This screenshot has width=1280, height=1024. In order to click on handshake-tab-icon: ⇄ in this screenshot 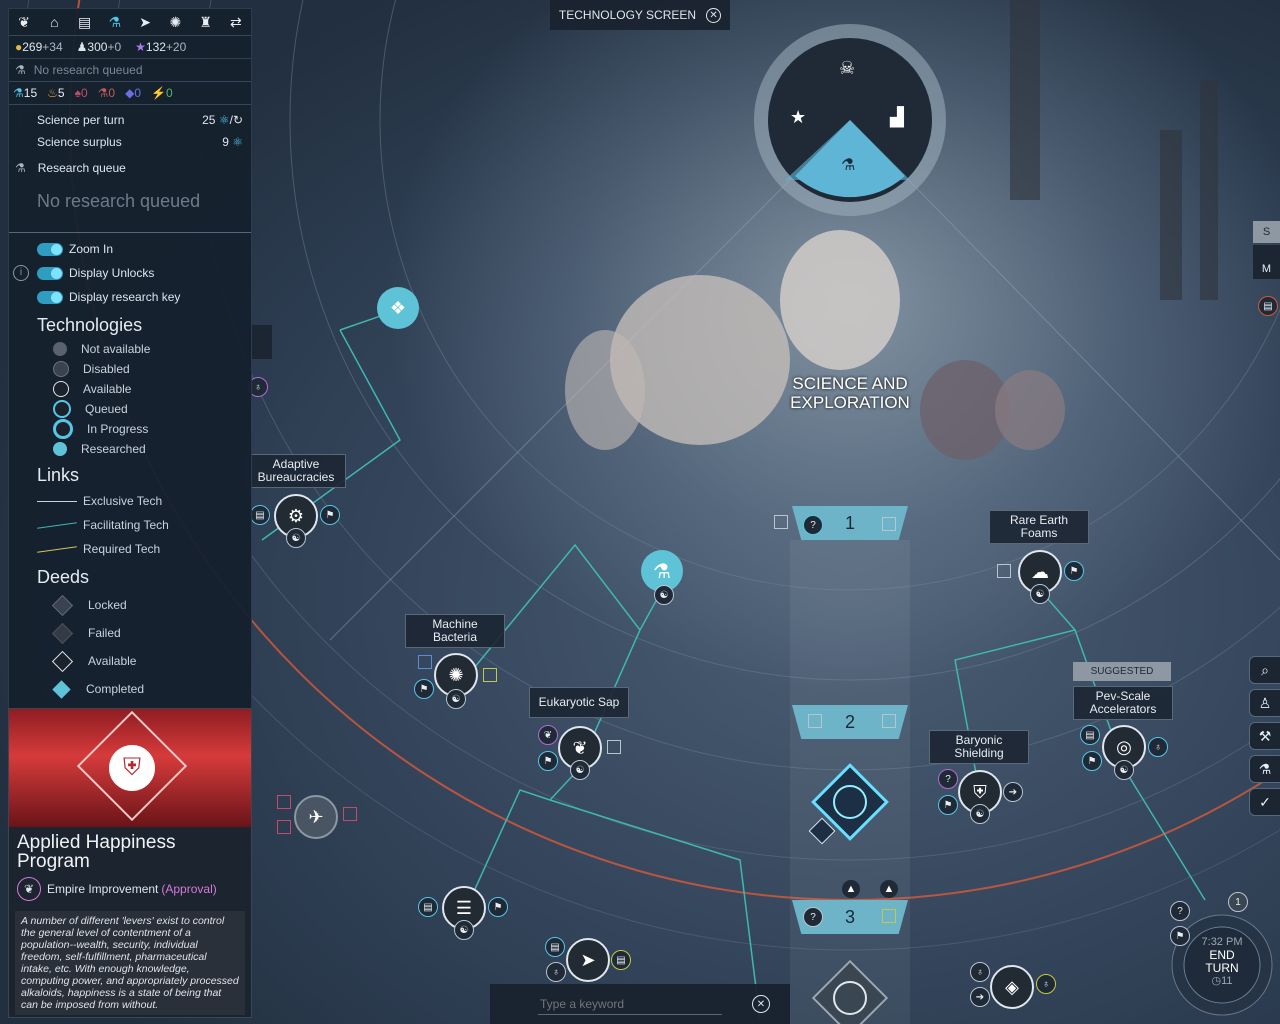, I will do `click(236, 22)`.